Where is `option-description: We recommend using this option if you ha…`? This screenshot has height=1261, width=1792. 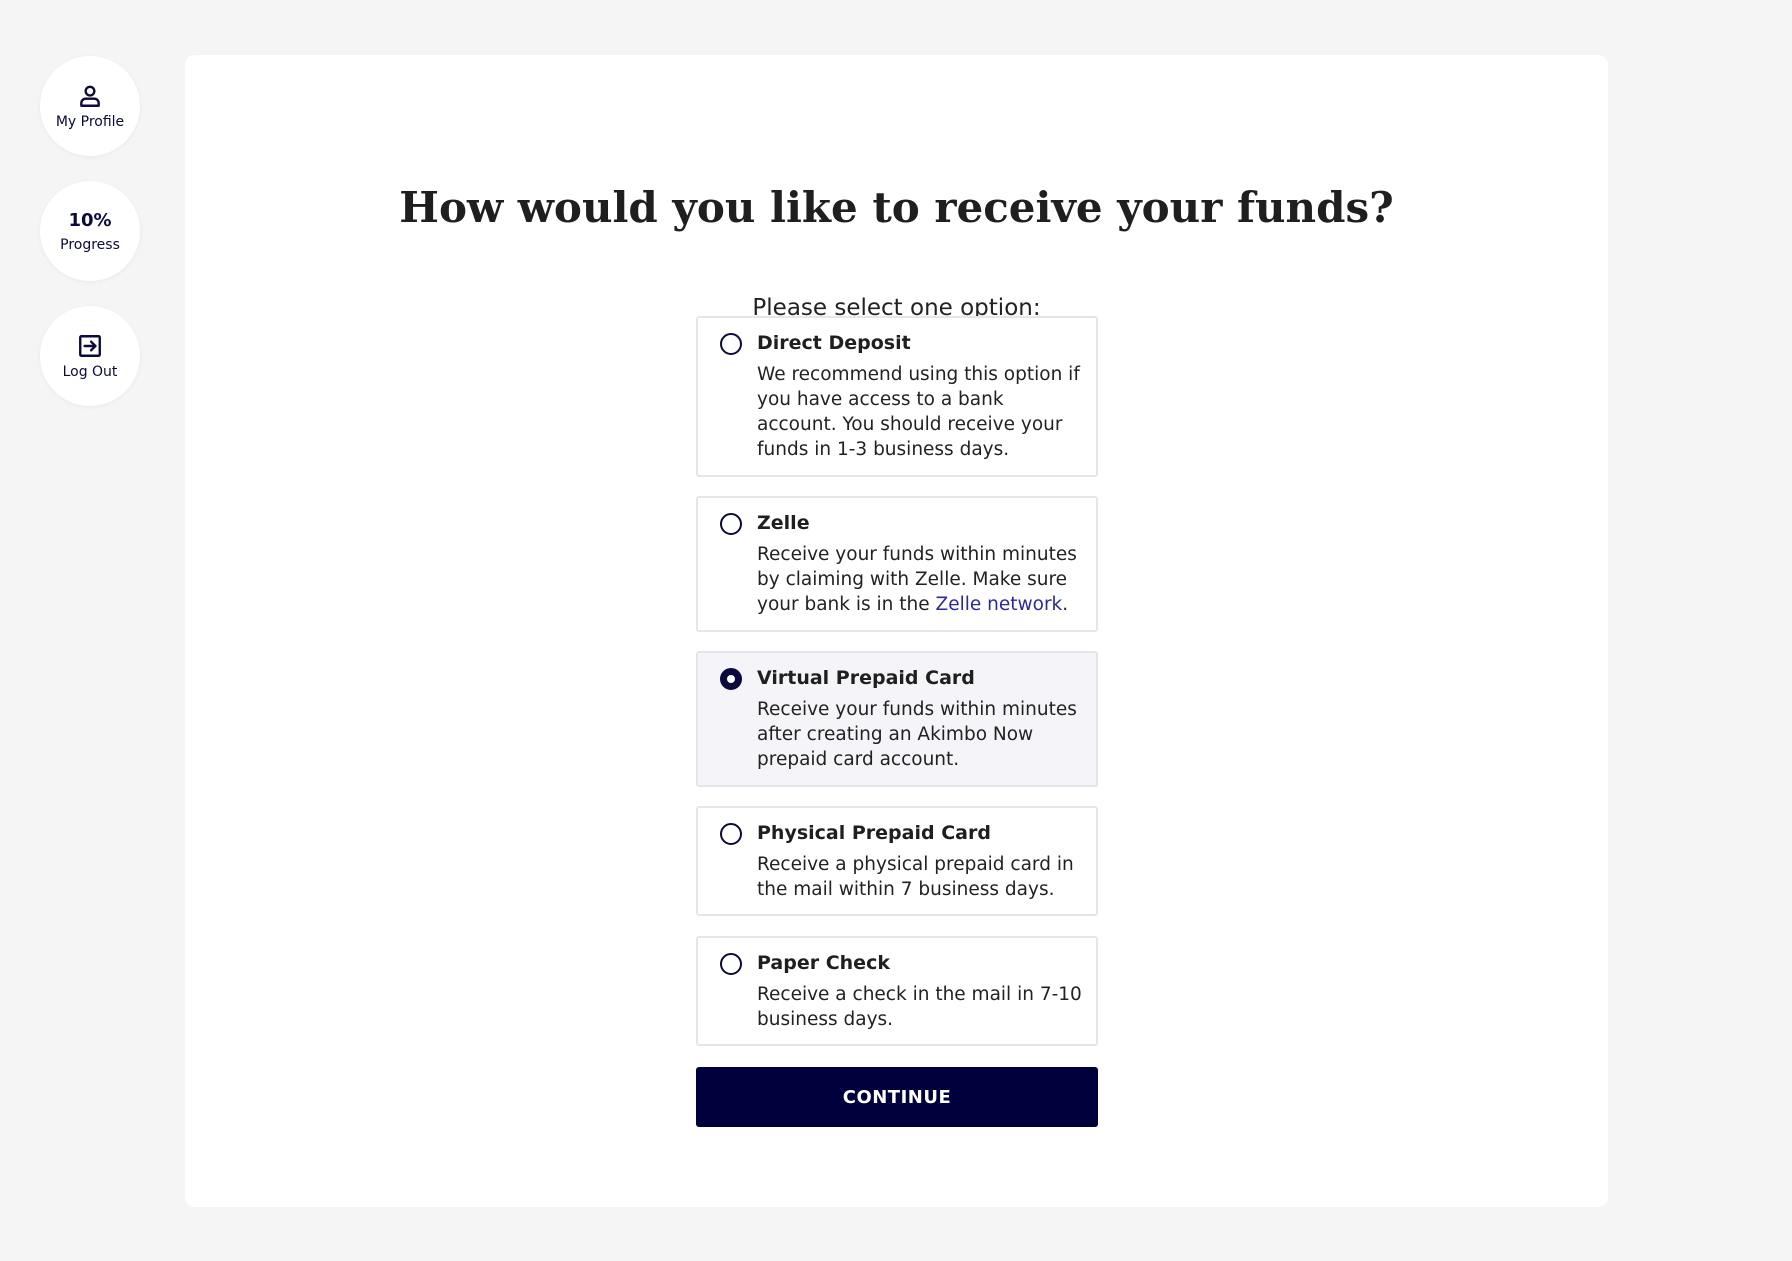 option-description: We recommend using this option if you ha… is located at coordinates (918, 412).